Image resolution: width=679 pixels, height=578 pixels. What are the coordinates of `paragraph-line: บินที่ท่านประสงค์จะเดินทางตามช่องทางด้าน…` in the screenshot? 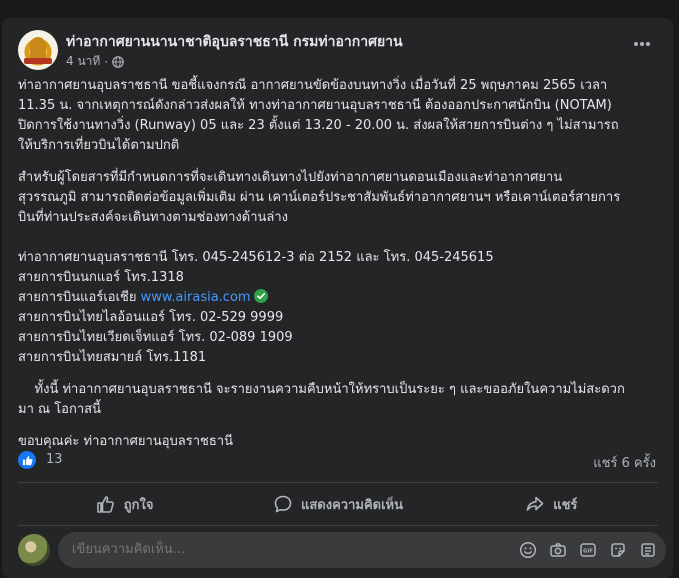 It's located at (153, 217).